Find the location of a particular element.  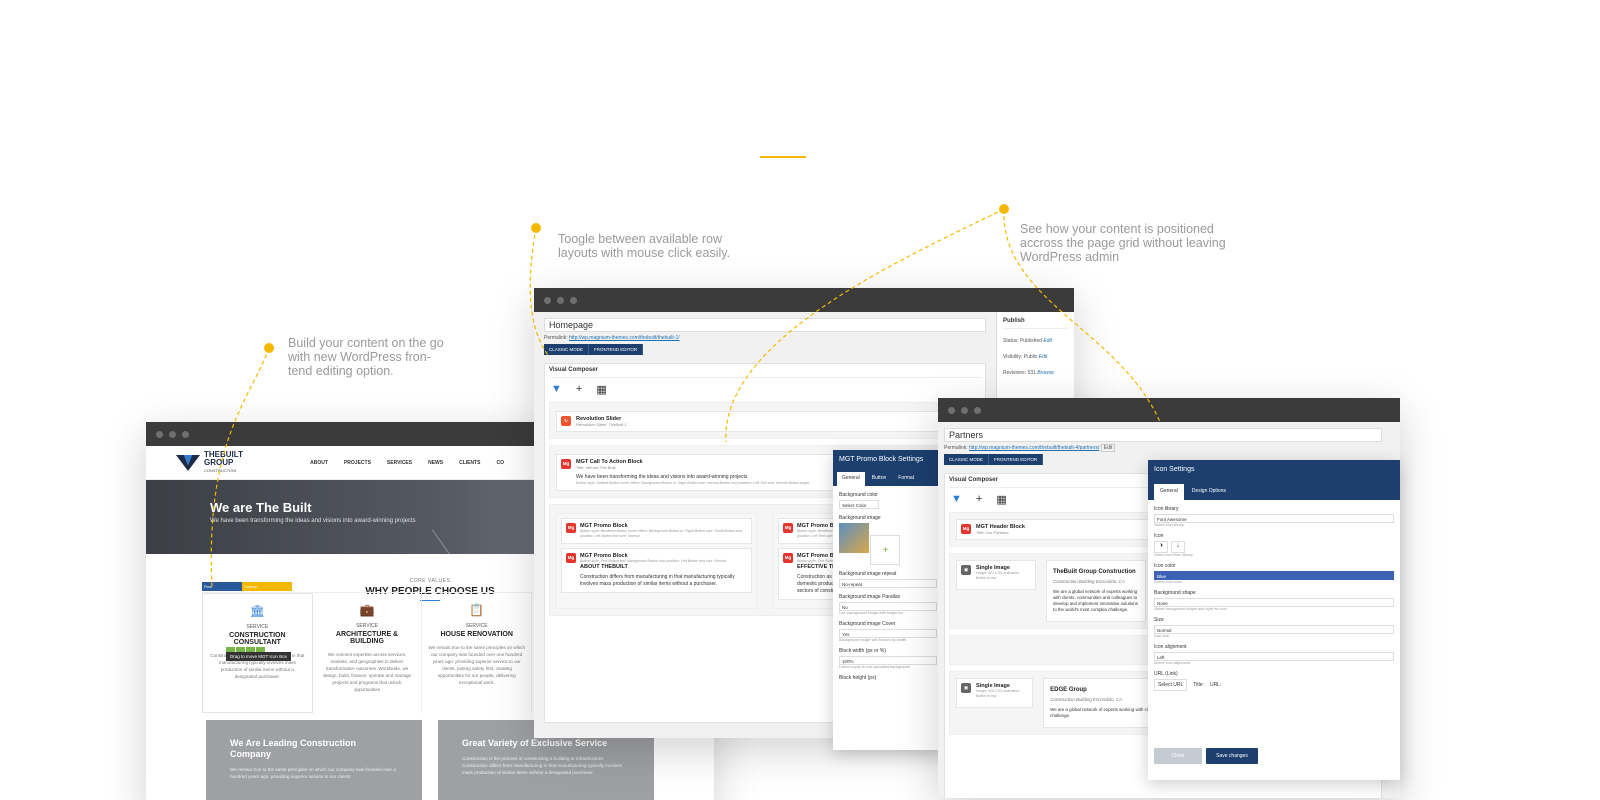

add-image-icon: + is located at coordinates (885, 550).